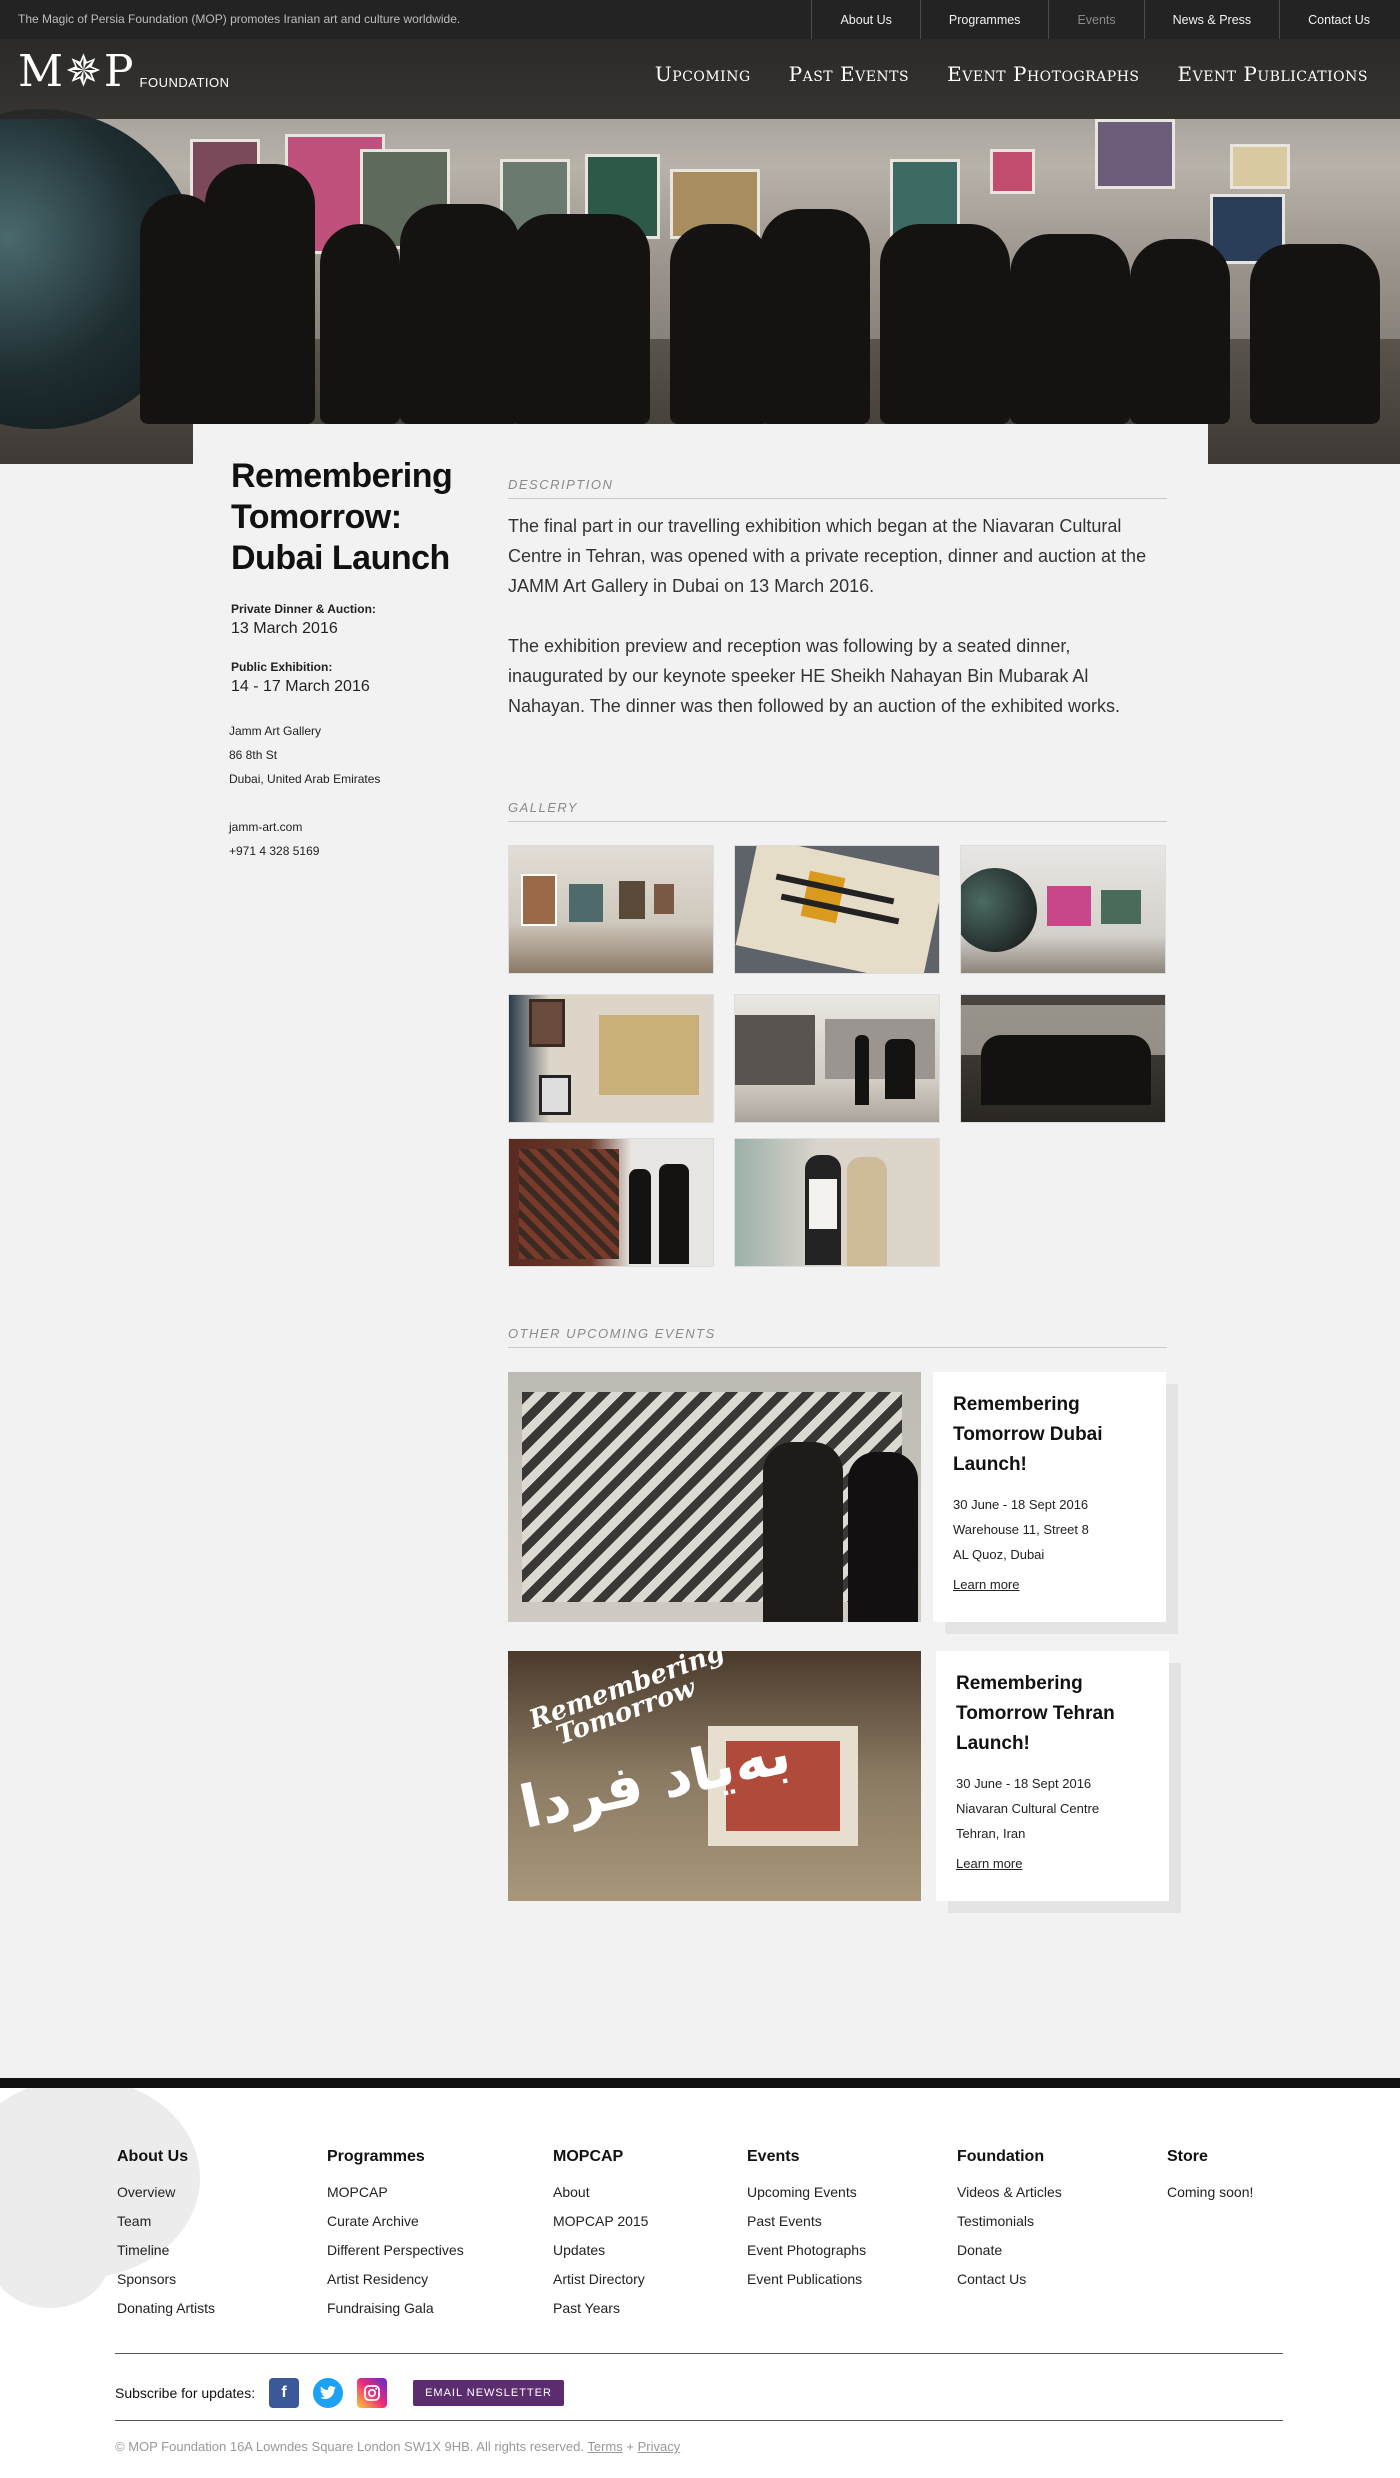 This screenshot has height=2478, width=1400. I want to click on dinner-label: Private Dinner & Auction:, so click(303, 609).